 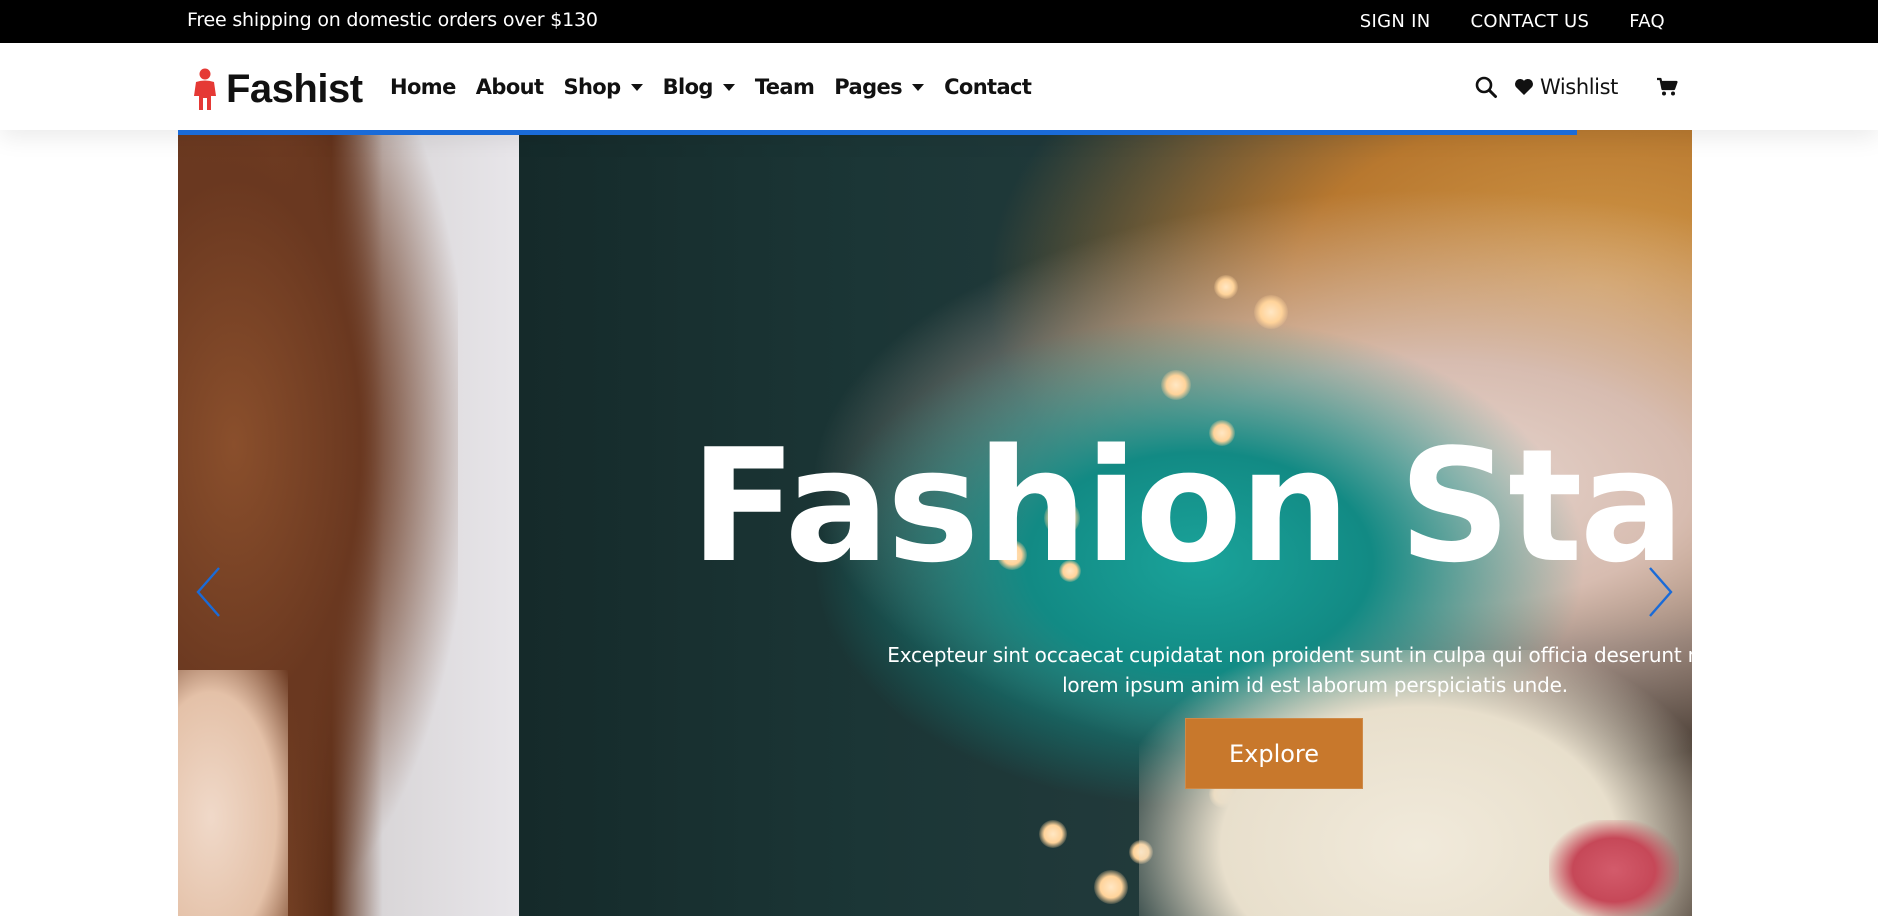 I want to click on nav-shop: Shop, so click(x=603, y=86).